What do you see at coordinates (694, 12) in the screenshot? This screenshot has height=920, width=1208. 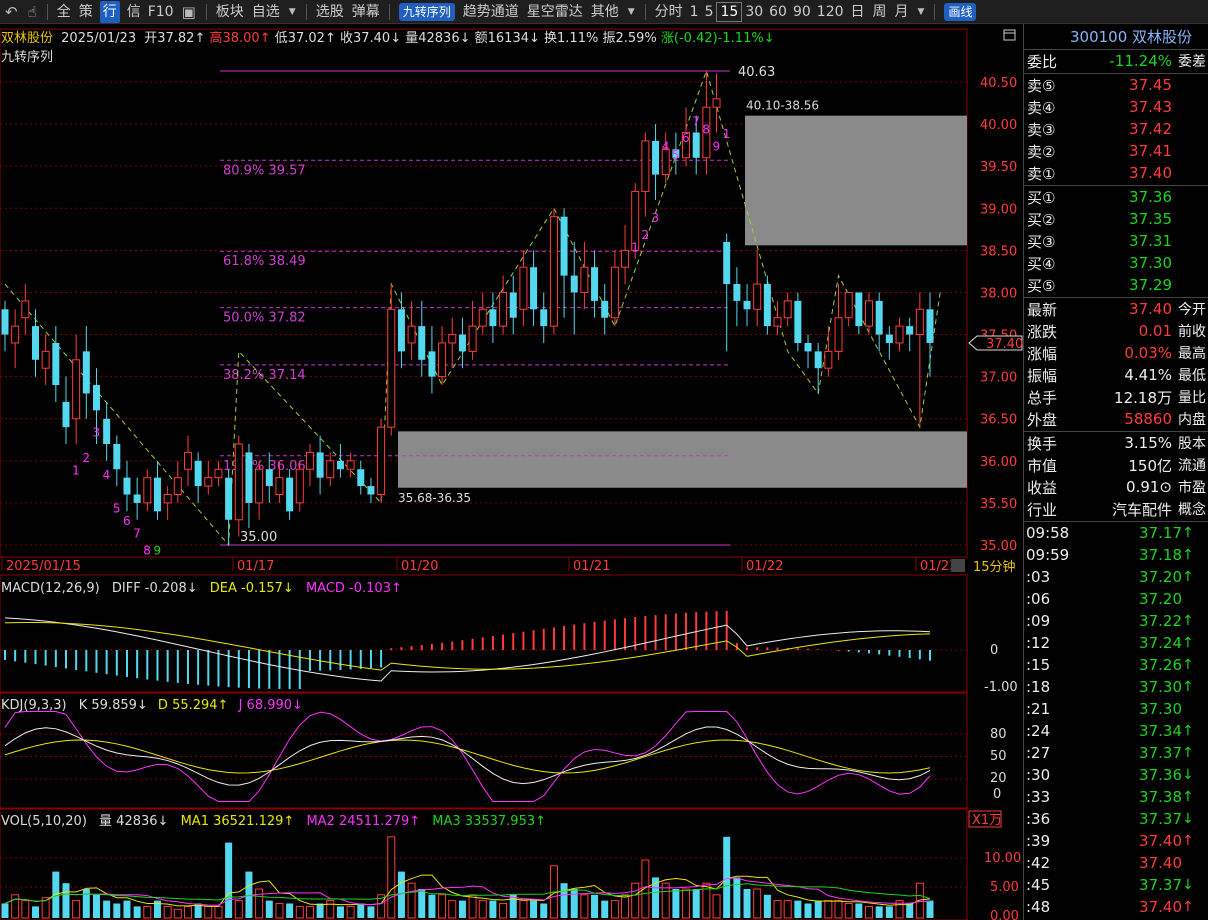 I see `period-1: 1` at bounding box center [694, 12].